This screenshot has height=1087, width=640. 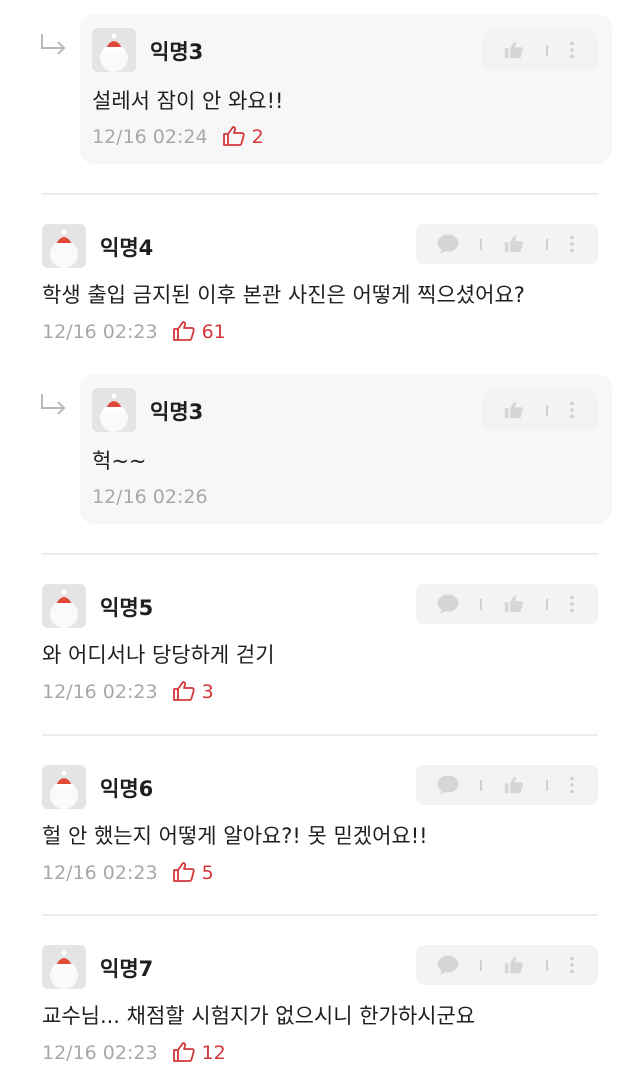 What do you see at coordinates (127, 248) in the screenshot?
I see `author-name: 익명4` at bounding box center [127, 248].